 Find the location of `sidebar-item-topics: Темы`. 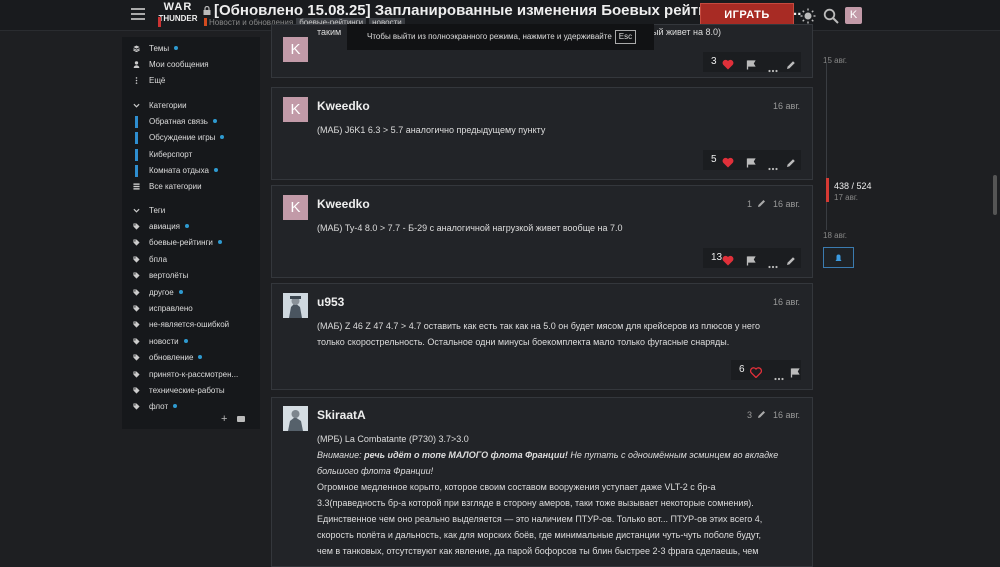

sidebar-item-topics: Темы is located at coordinates (191, 49).